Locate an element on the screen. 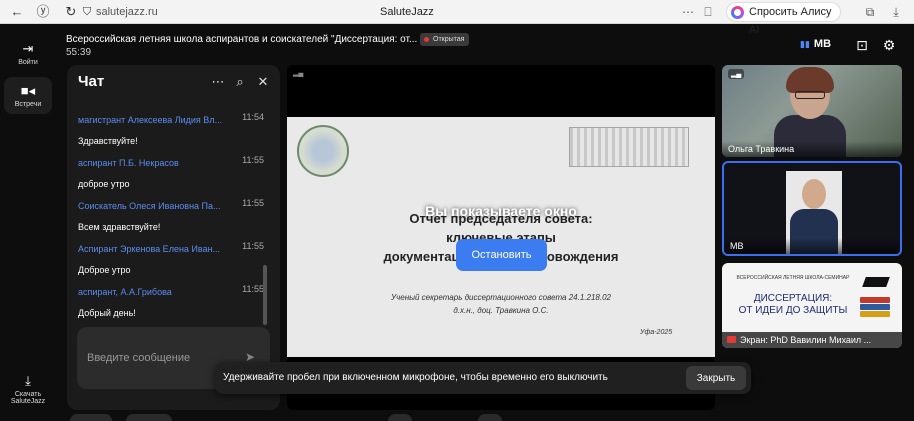 The width and height of the screenshot is (914, 421). meetings-label: Встречи is located at coordinates (28, 104).